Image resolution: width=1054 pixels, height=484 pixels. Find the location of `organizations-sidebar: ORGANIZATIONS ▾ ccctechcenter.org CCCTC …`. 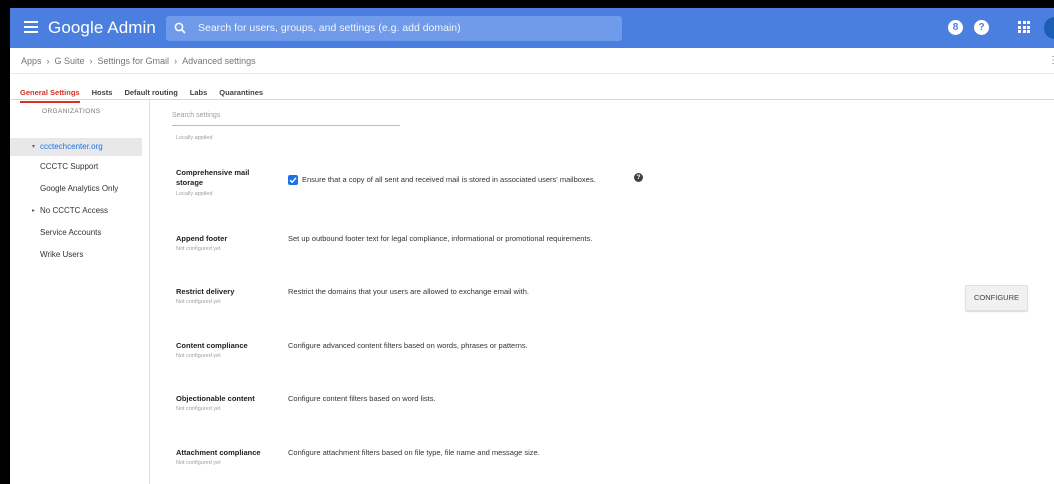

organizations-sidebar: ORGANIZATIONS ▾ ccctechcenter.org CCCTC … is located at coordinates (80, 292).